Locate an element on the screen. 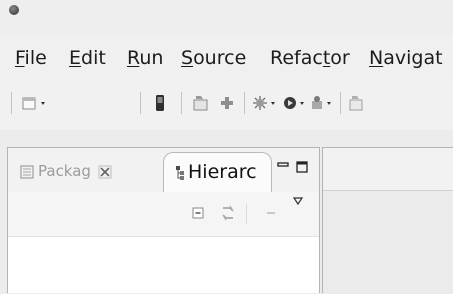 This screenshot has height=294, width=453. menu-navigate-mnemonic: N is located at coordinates (376, 58).